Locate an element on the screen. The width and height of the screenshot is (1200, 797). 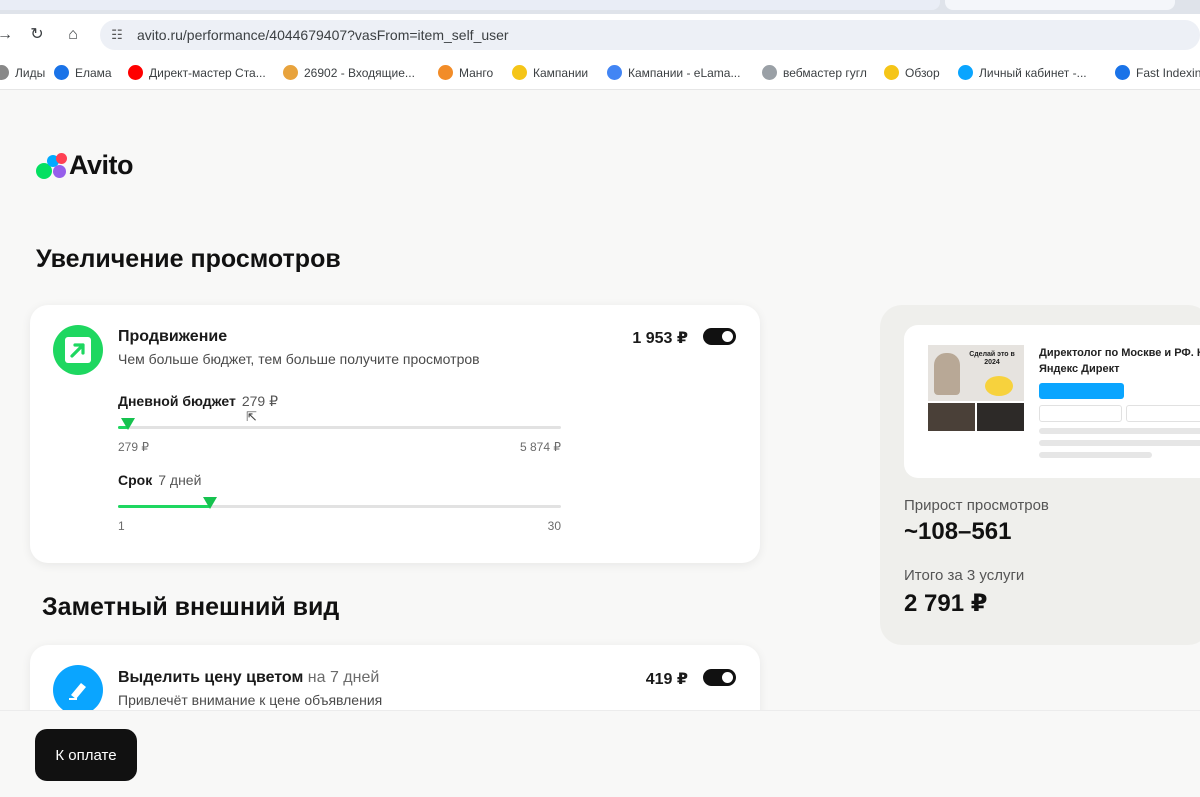
ad-preview-images: Сделай это в 2024 is located at coordinates (976, 388).